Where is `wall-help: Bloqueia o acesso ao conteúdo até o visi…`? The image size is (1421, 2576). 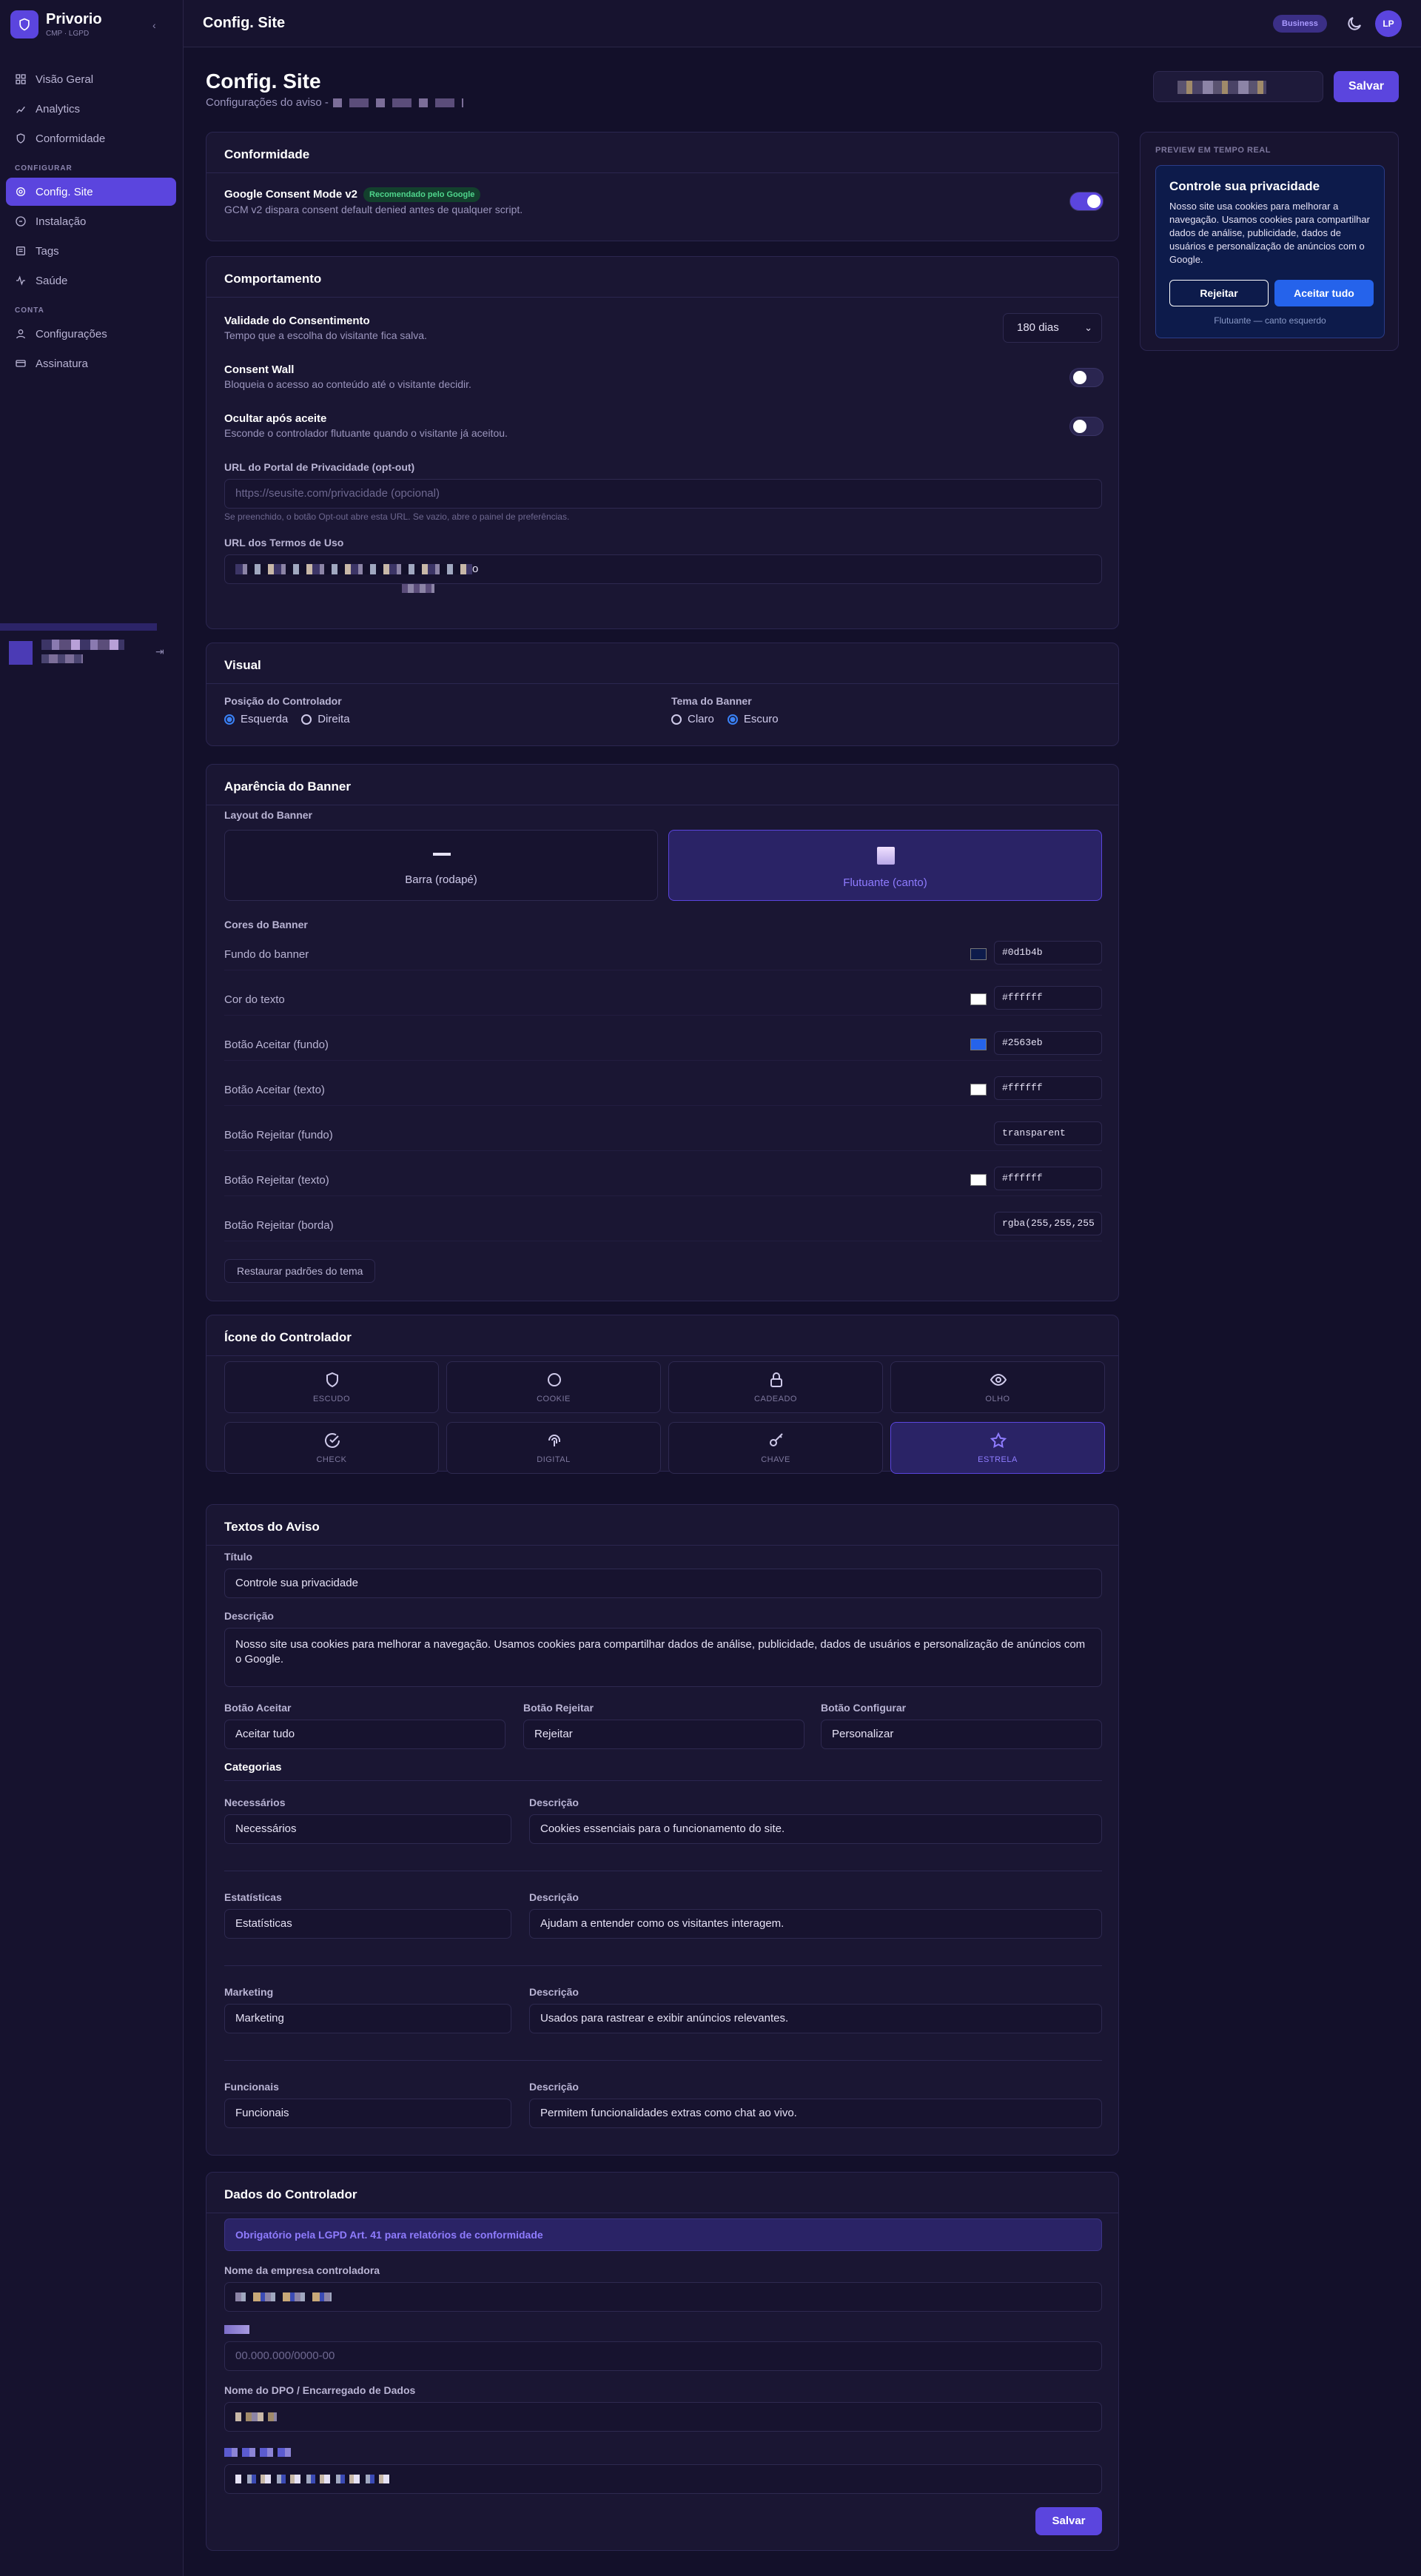
wall-help: Bloqueia o acesso ao conteúdo até o visi… is located at coordinates (347, 384).